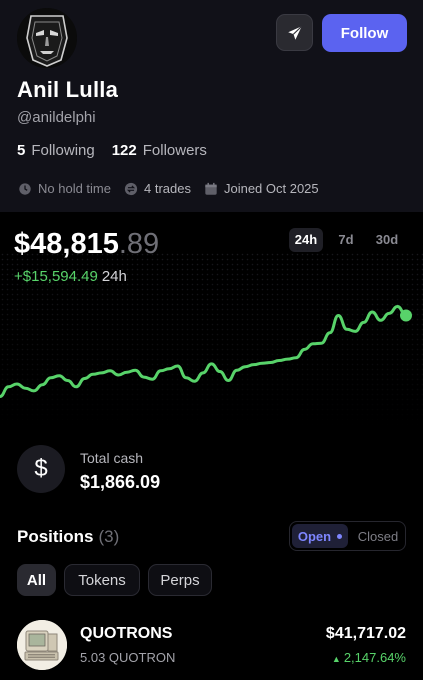  I want to click on range-30d: 30d, so click(387, 240).